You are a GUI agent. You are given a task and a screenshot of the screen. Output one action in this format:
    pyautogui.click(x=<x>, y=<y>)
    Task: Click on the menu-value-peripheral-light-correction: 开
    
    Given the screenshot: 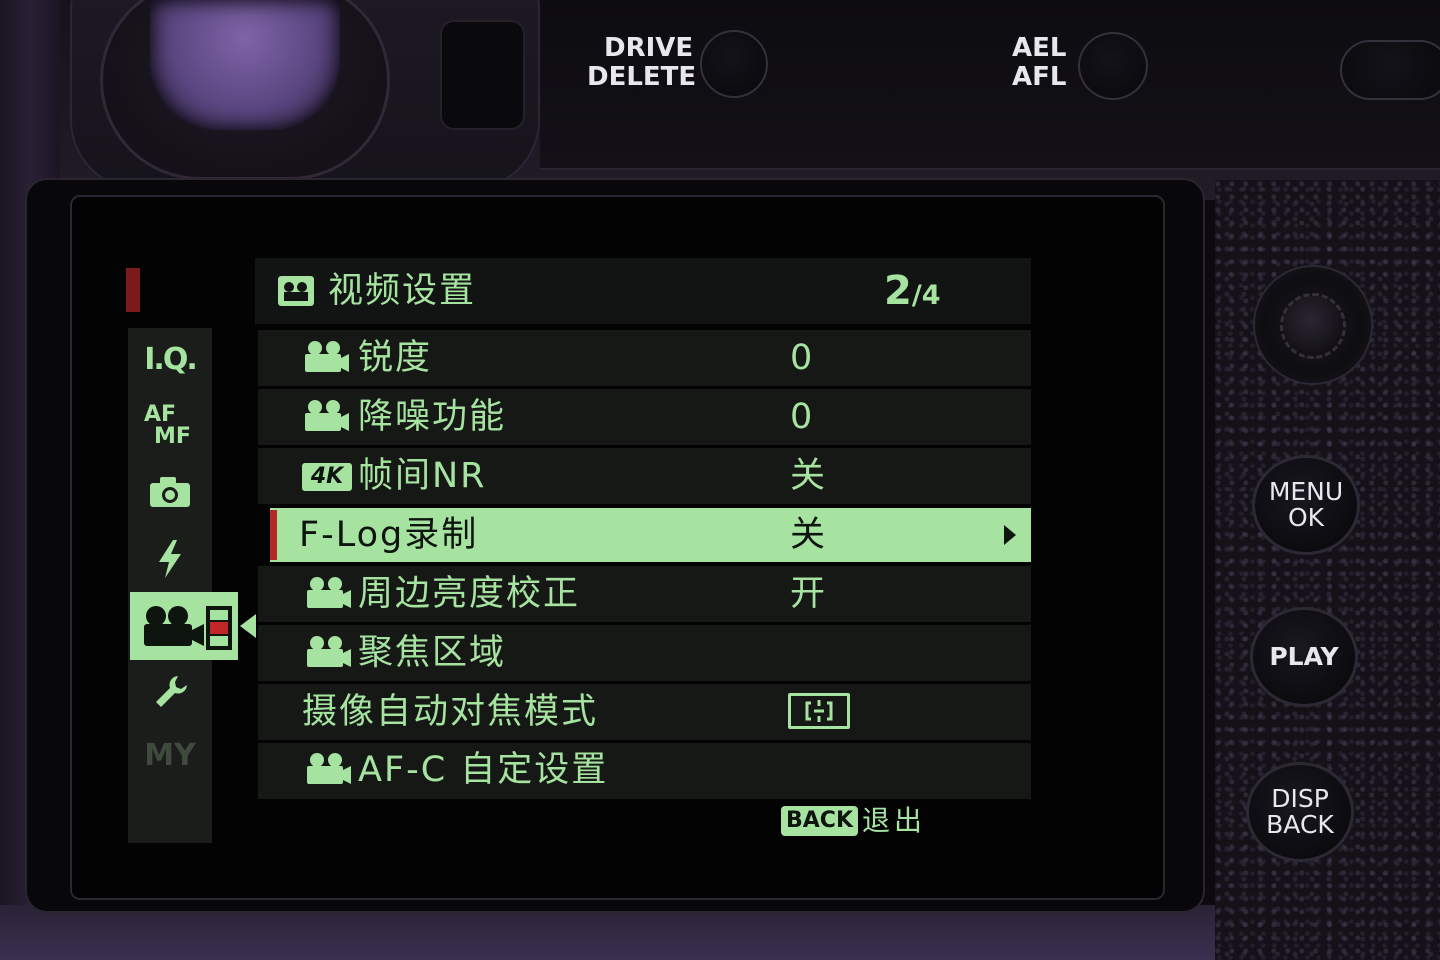 What is the action you would take?
    pyautogui.click(x=808, y=594)
    